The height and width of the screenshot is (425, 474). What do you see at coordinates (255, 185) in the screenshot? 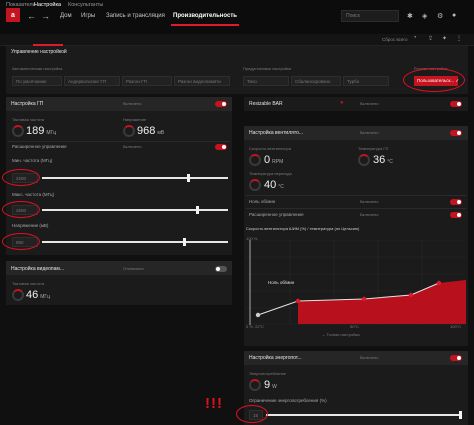
I see `junction-temp-gauge-icon` at bounding box center [255, 185].